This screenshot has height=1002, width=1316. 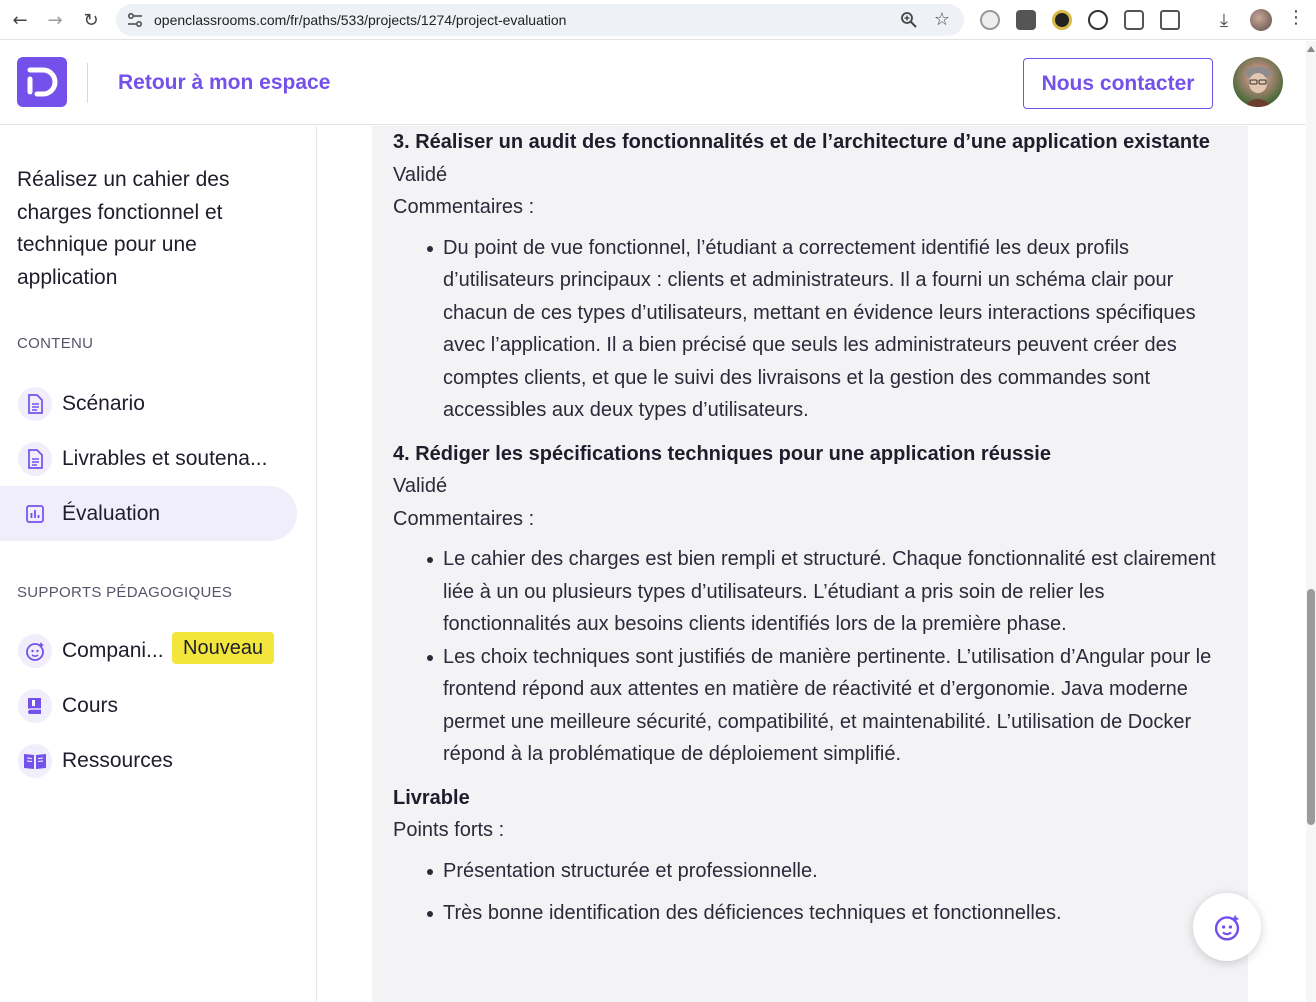 I want to click on scrollbar-thumb, so click(x=1311, y=707).